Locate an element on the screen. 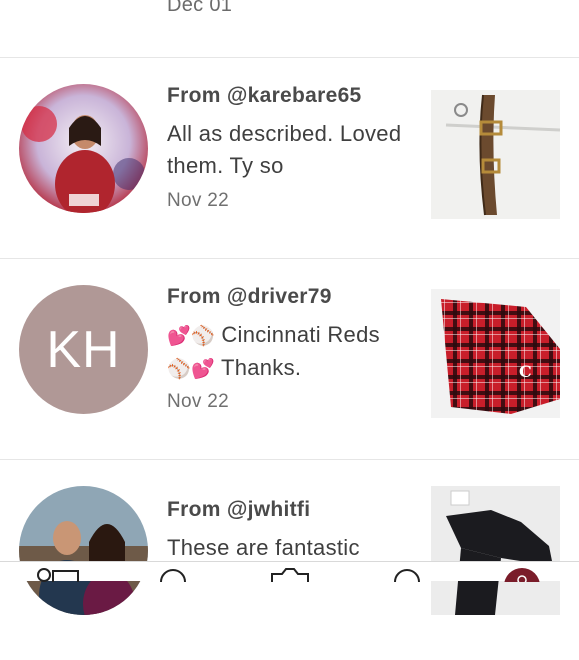 The image size is (579, 660). comment-text: Cincinnati Reds is located at coordinates (297, 334).